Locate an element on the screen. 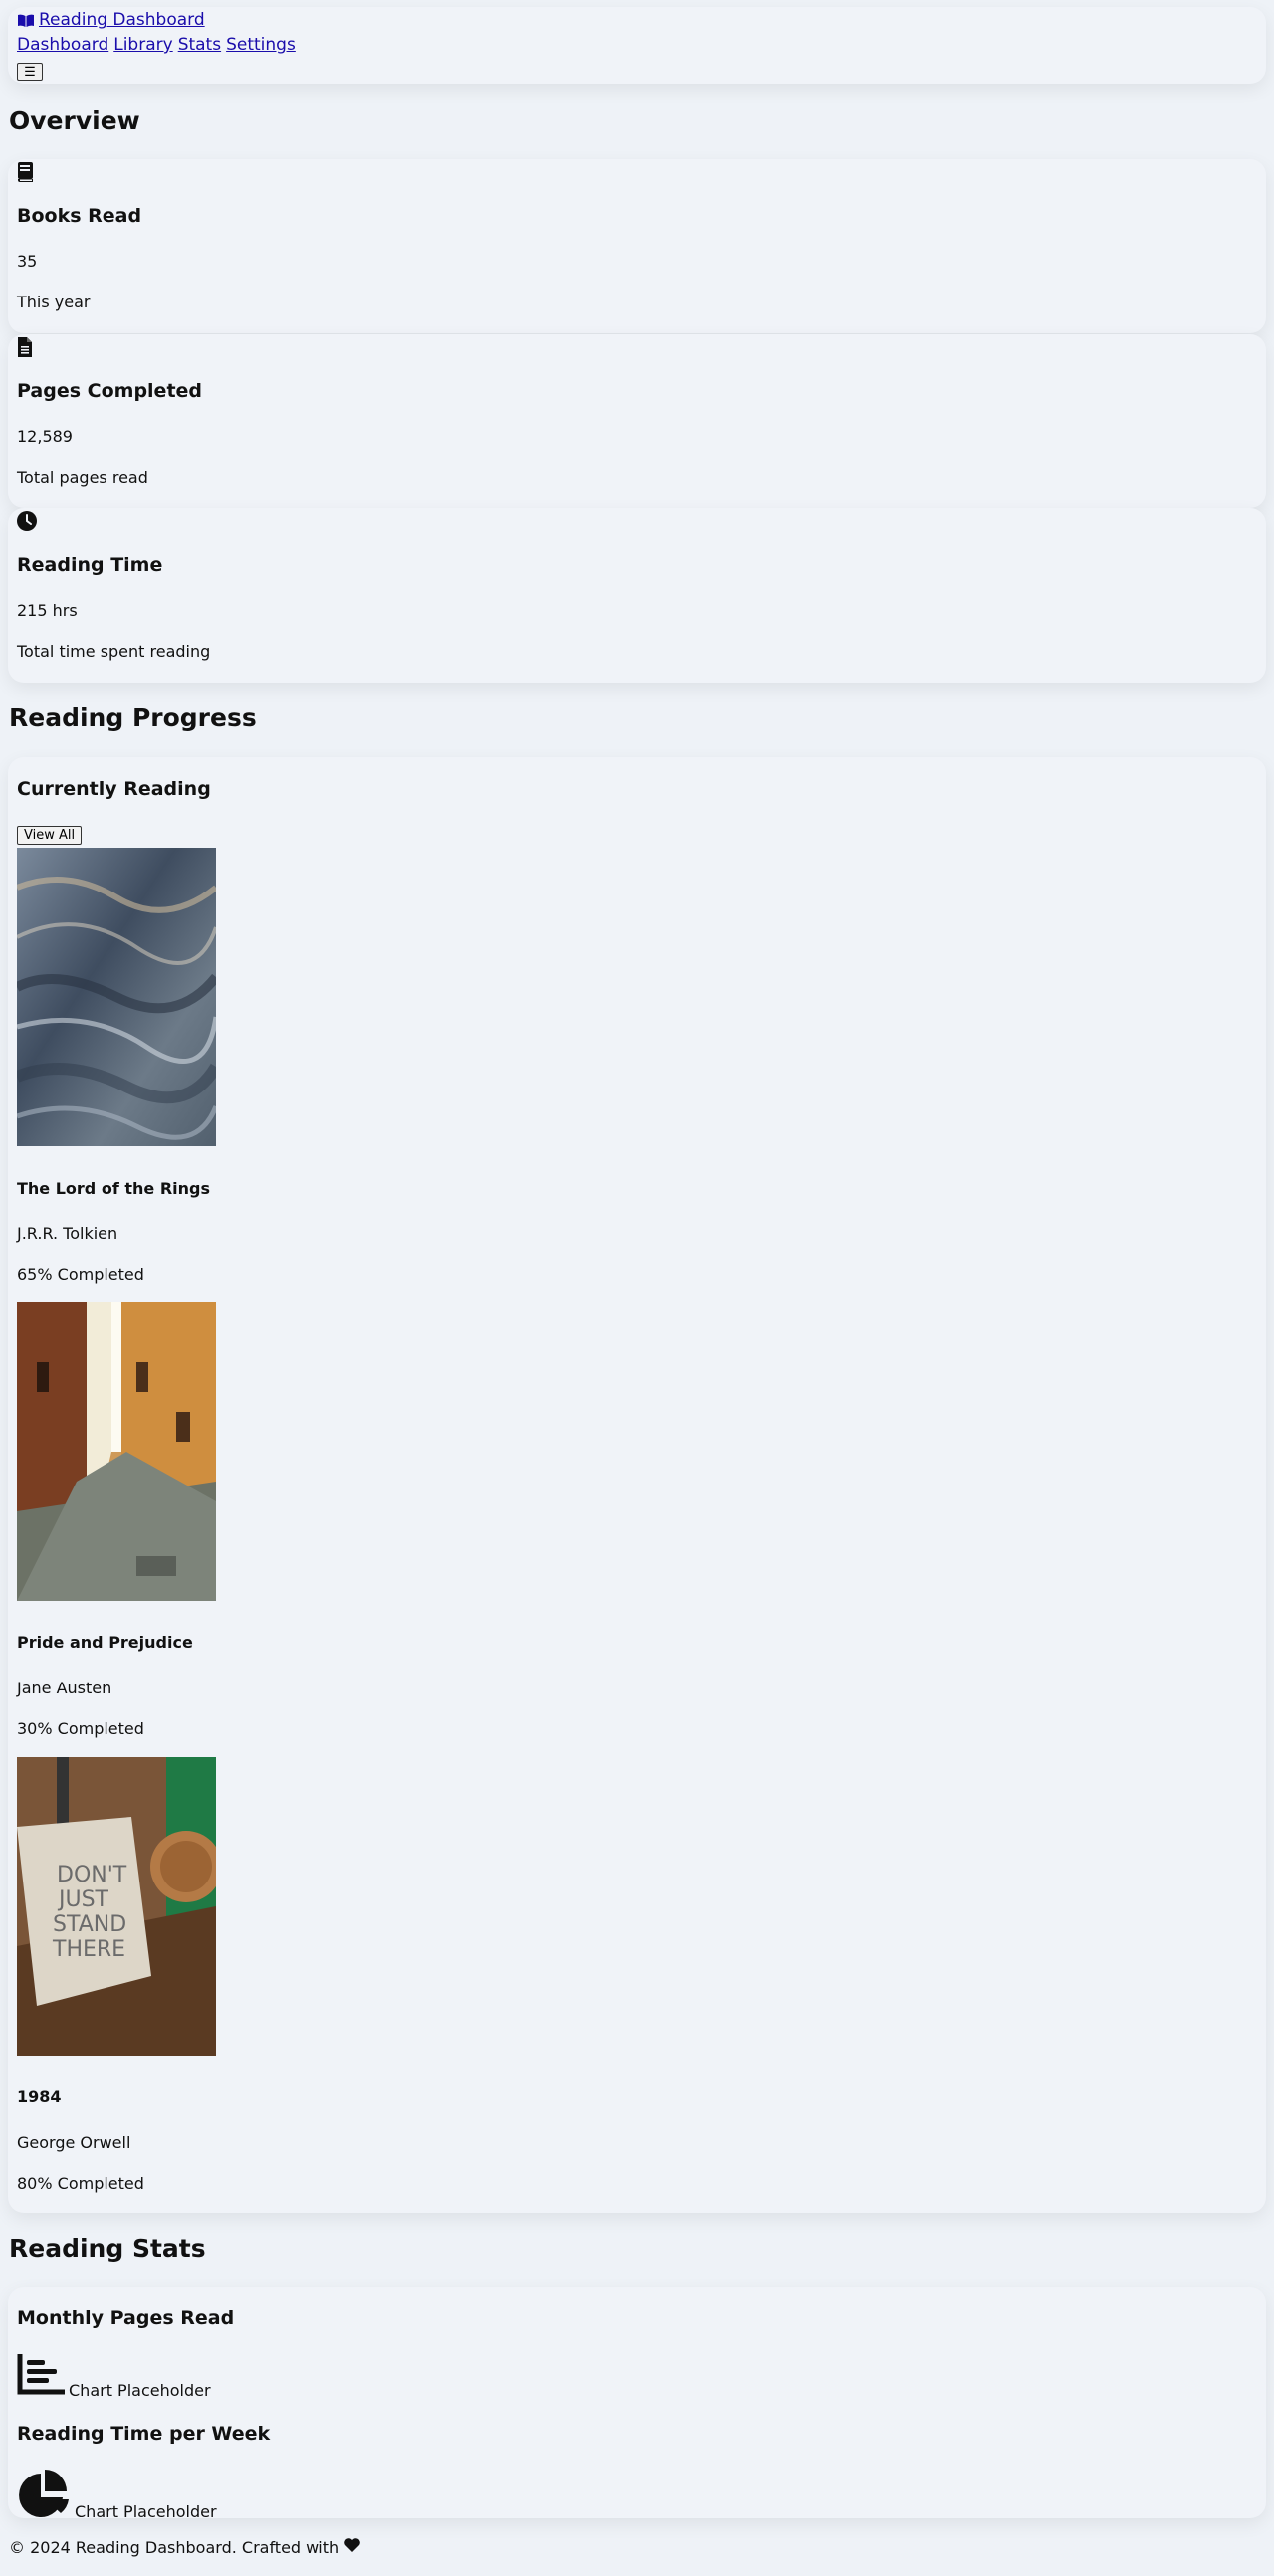 The image size is (1274, 2576). stat-value: 35 is located at coordinates (27, 261).